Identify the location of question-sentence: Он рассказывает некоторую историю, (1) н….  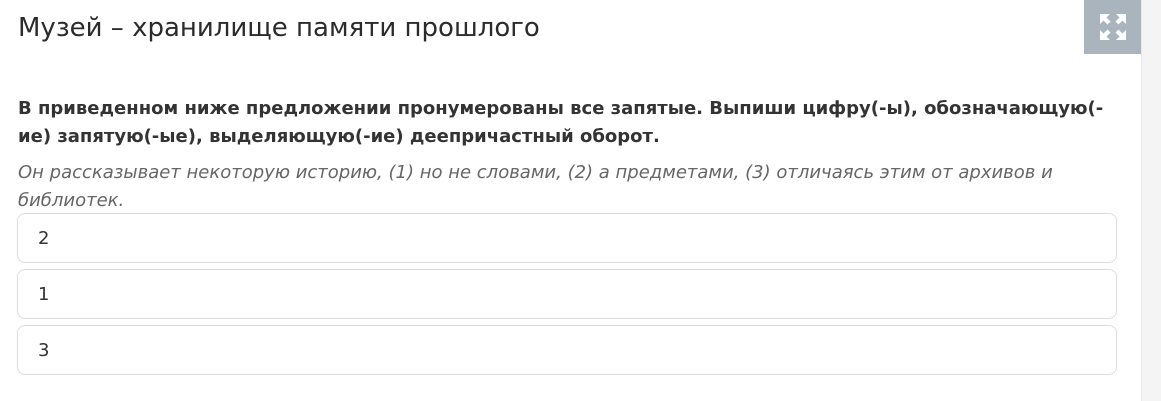
(535, 186).